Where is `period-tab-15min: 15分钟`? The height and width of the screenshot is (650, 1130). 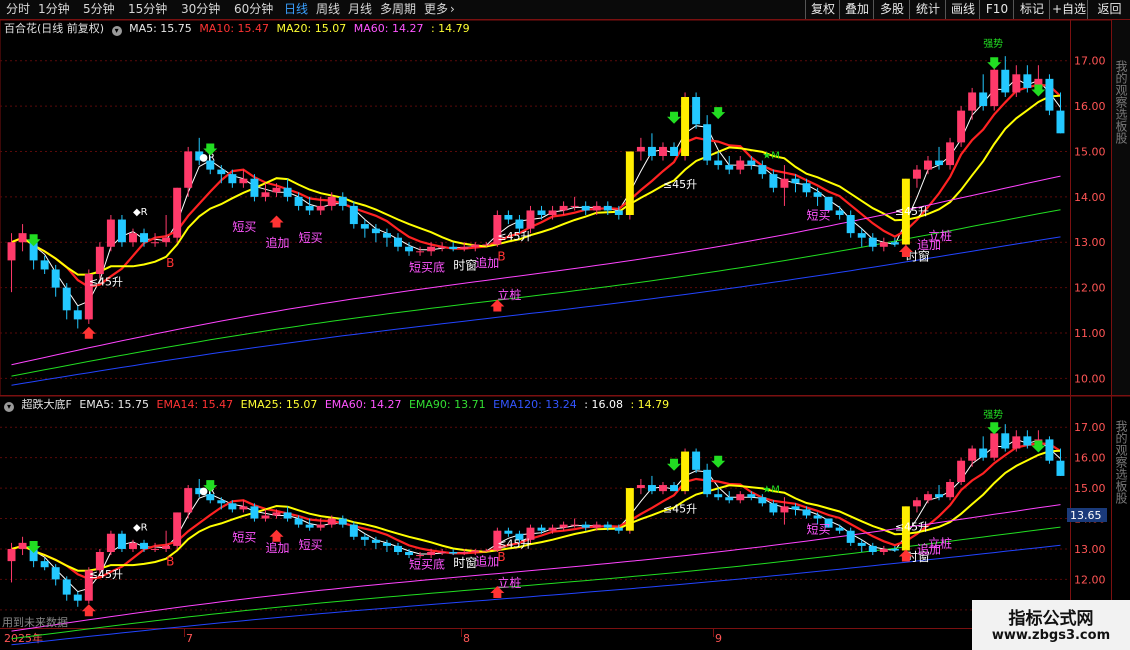 period-tab-15min: 15分钟 is located at coordinates (147, 9).